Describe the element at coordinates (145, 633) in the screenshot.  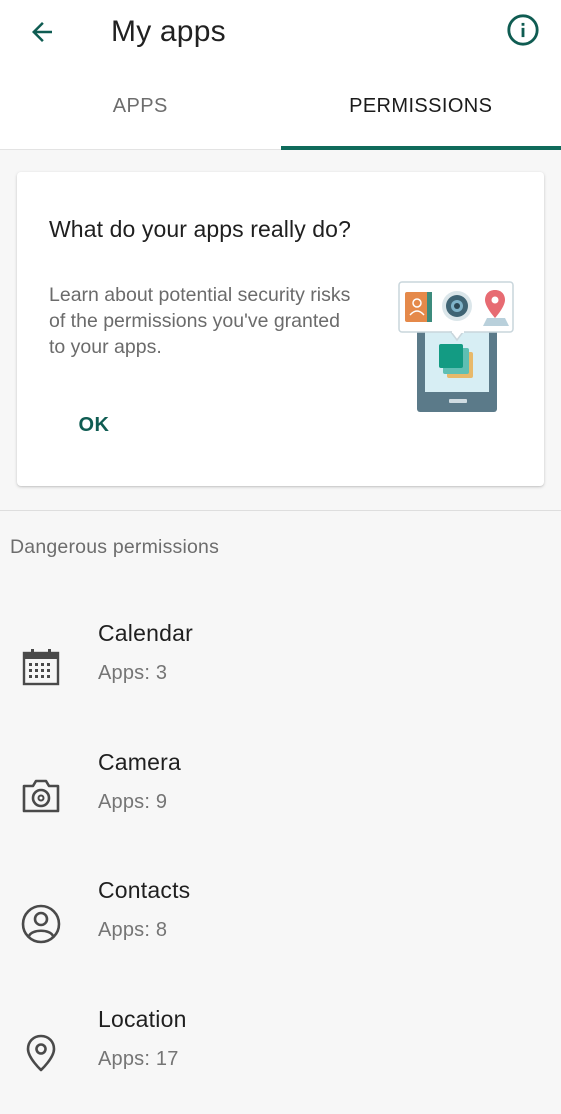
I see `permission-name: Calendar` at that location.